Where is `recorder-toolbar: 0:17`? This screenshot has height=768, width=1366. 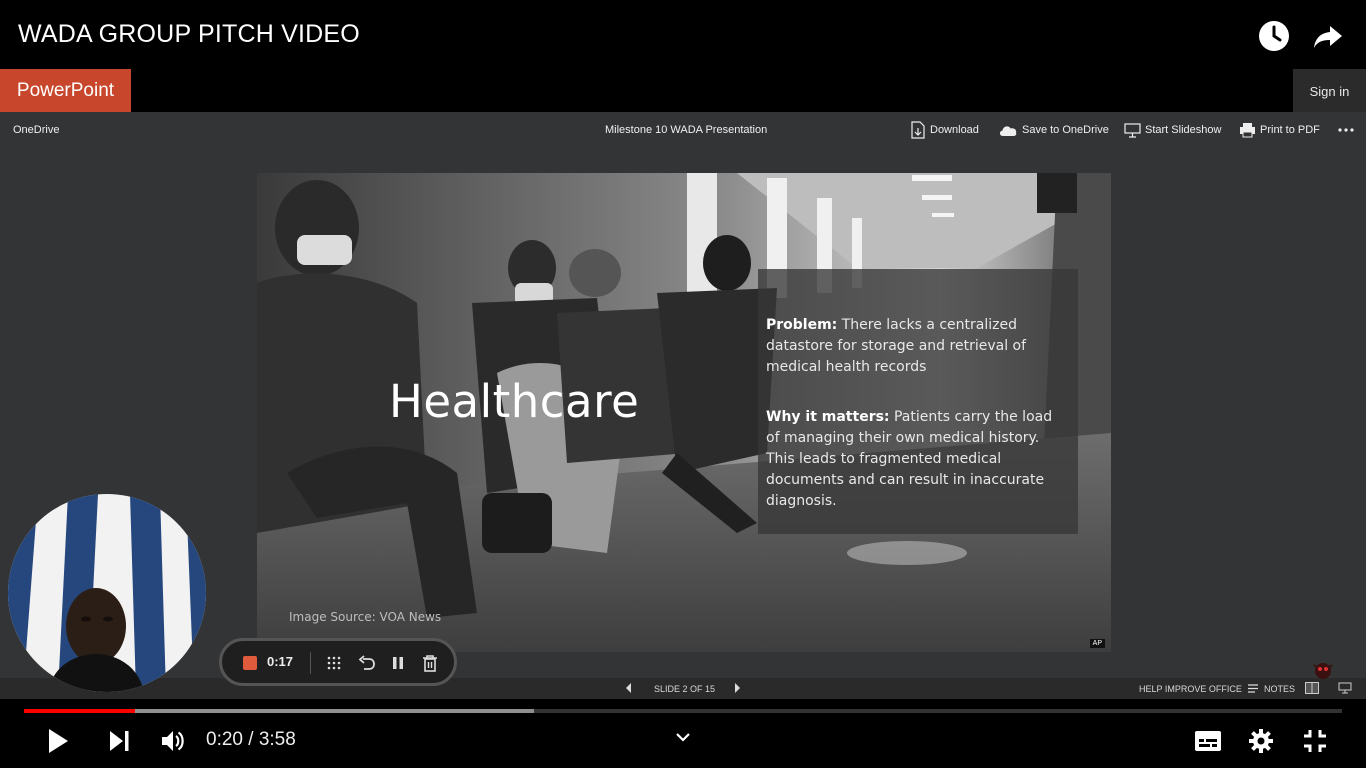 recorder-toolbar: 0:17 is located at coordinates (338, 662).